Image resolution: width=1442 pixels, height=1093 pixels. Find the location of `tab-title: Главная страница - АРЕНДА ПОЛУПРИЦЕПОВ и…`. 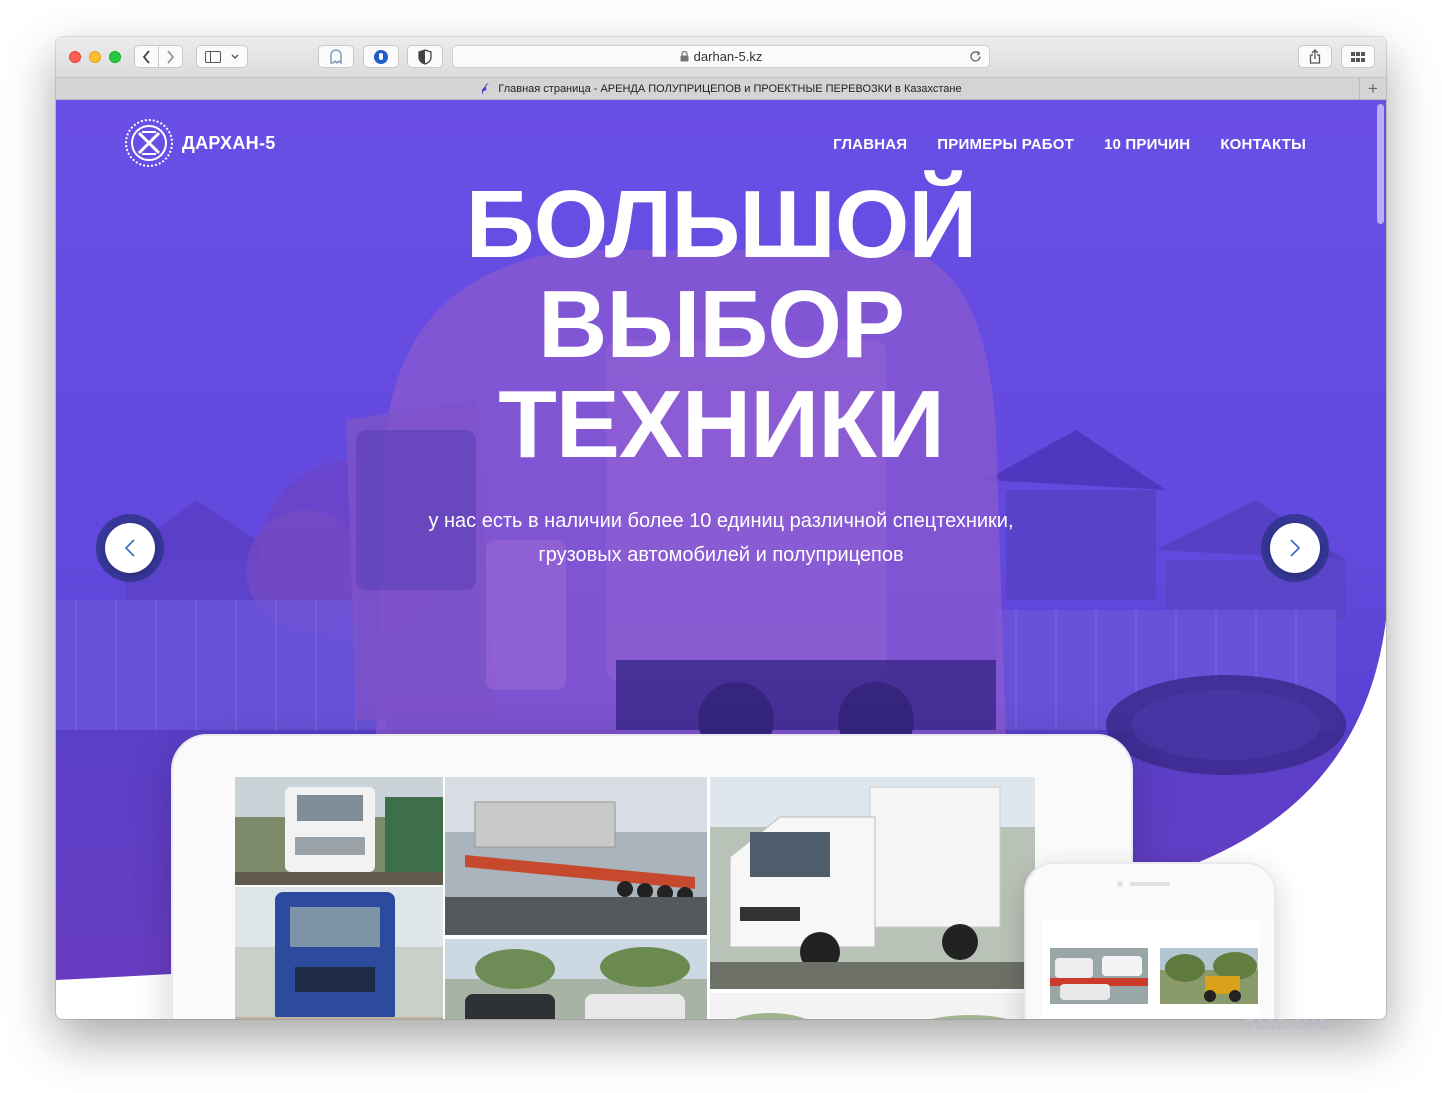

tab-title: Главная страница - АРЕНДА ПОЛУПРИЦЕПОВ и… is located at coordinates (729, 89).